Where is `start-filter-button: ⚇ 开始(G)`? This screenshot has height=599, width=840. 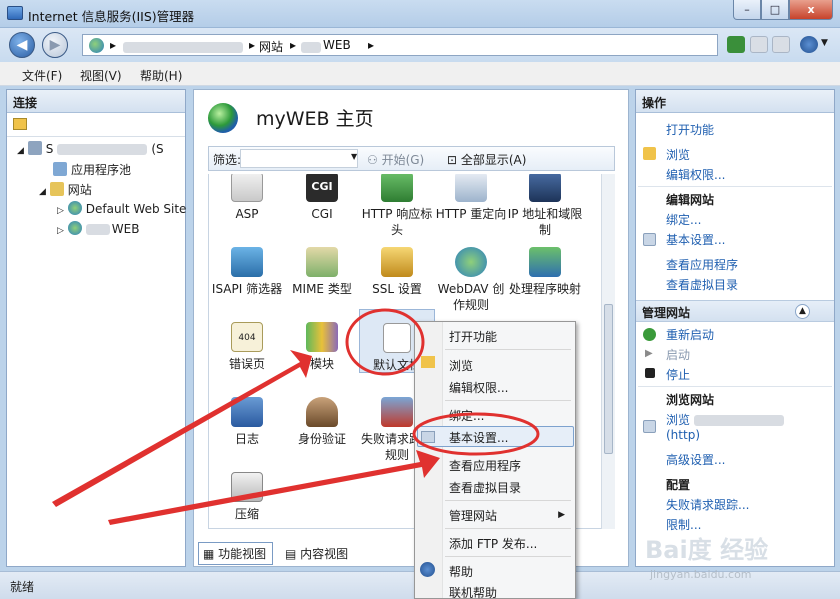 start-filter-button: ⚇ 开始(G) is located at coordinates (395, 159).